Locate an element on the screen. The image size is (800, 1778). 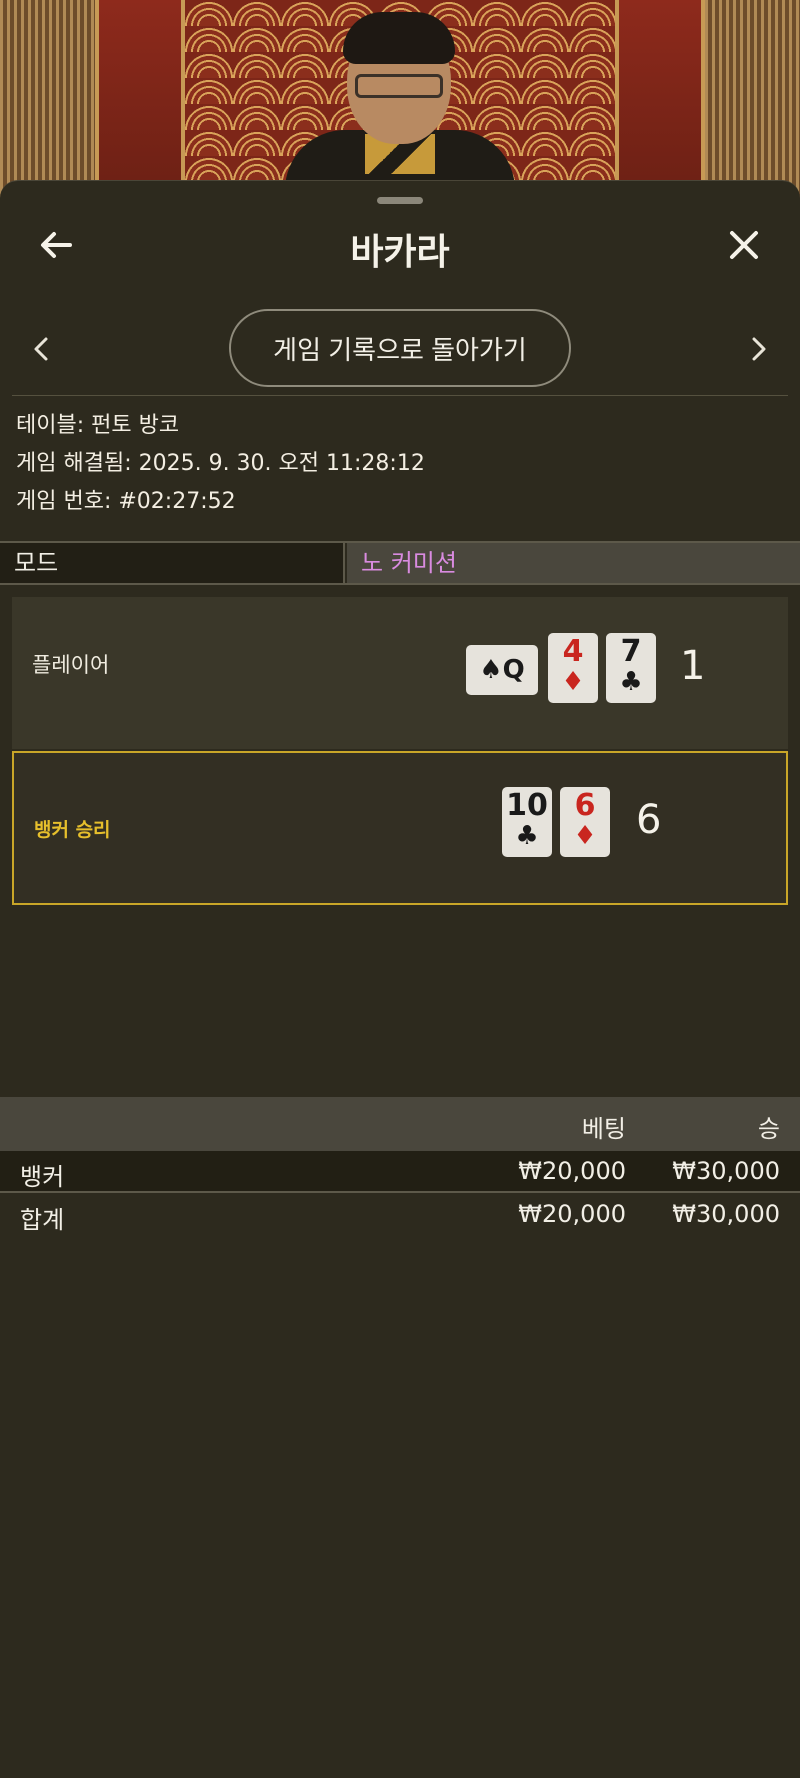
game-navigation: 게임 기록으로 돌아가기 is located at coordinates (400, 349).